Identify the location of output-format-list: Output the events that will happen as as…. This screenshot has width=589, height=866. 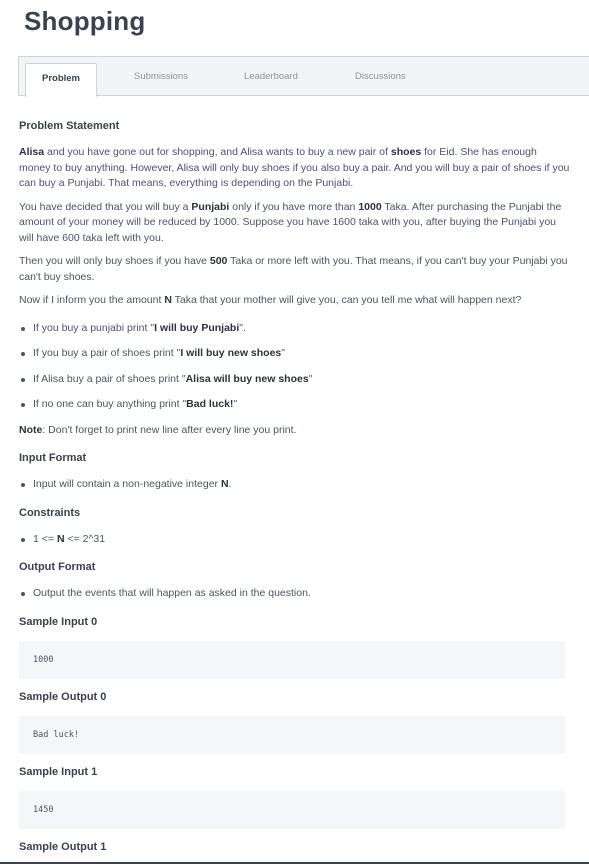
(295, 594).